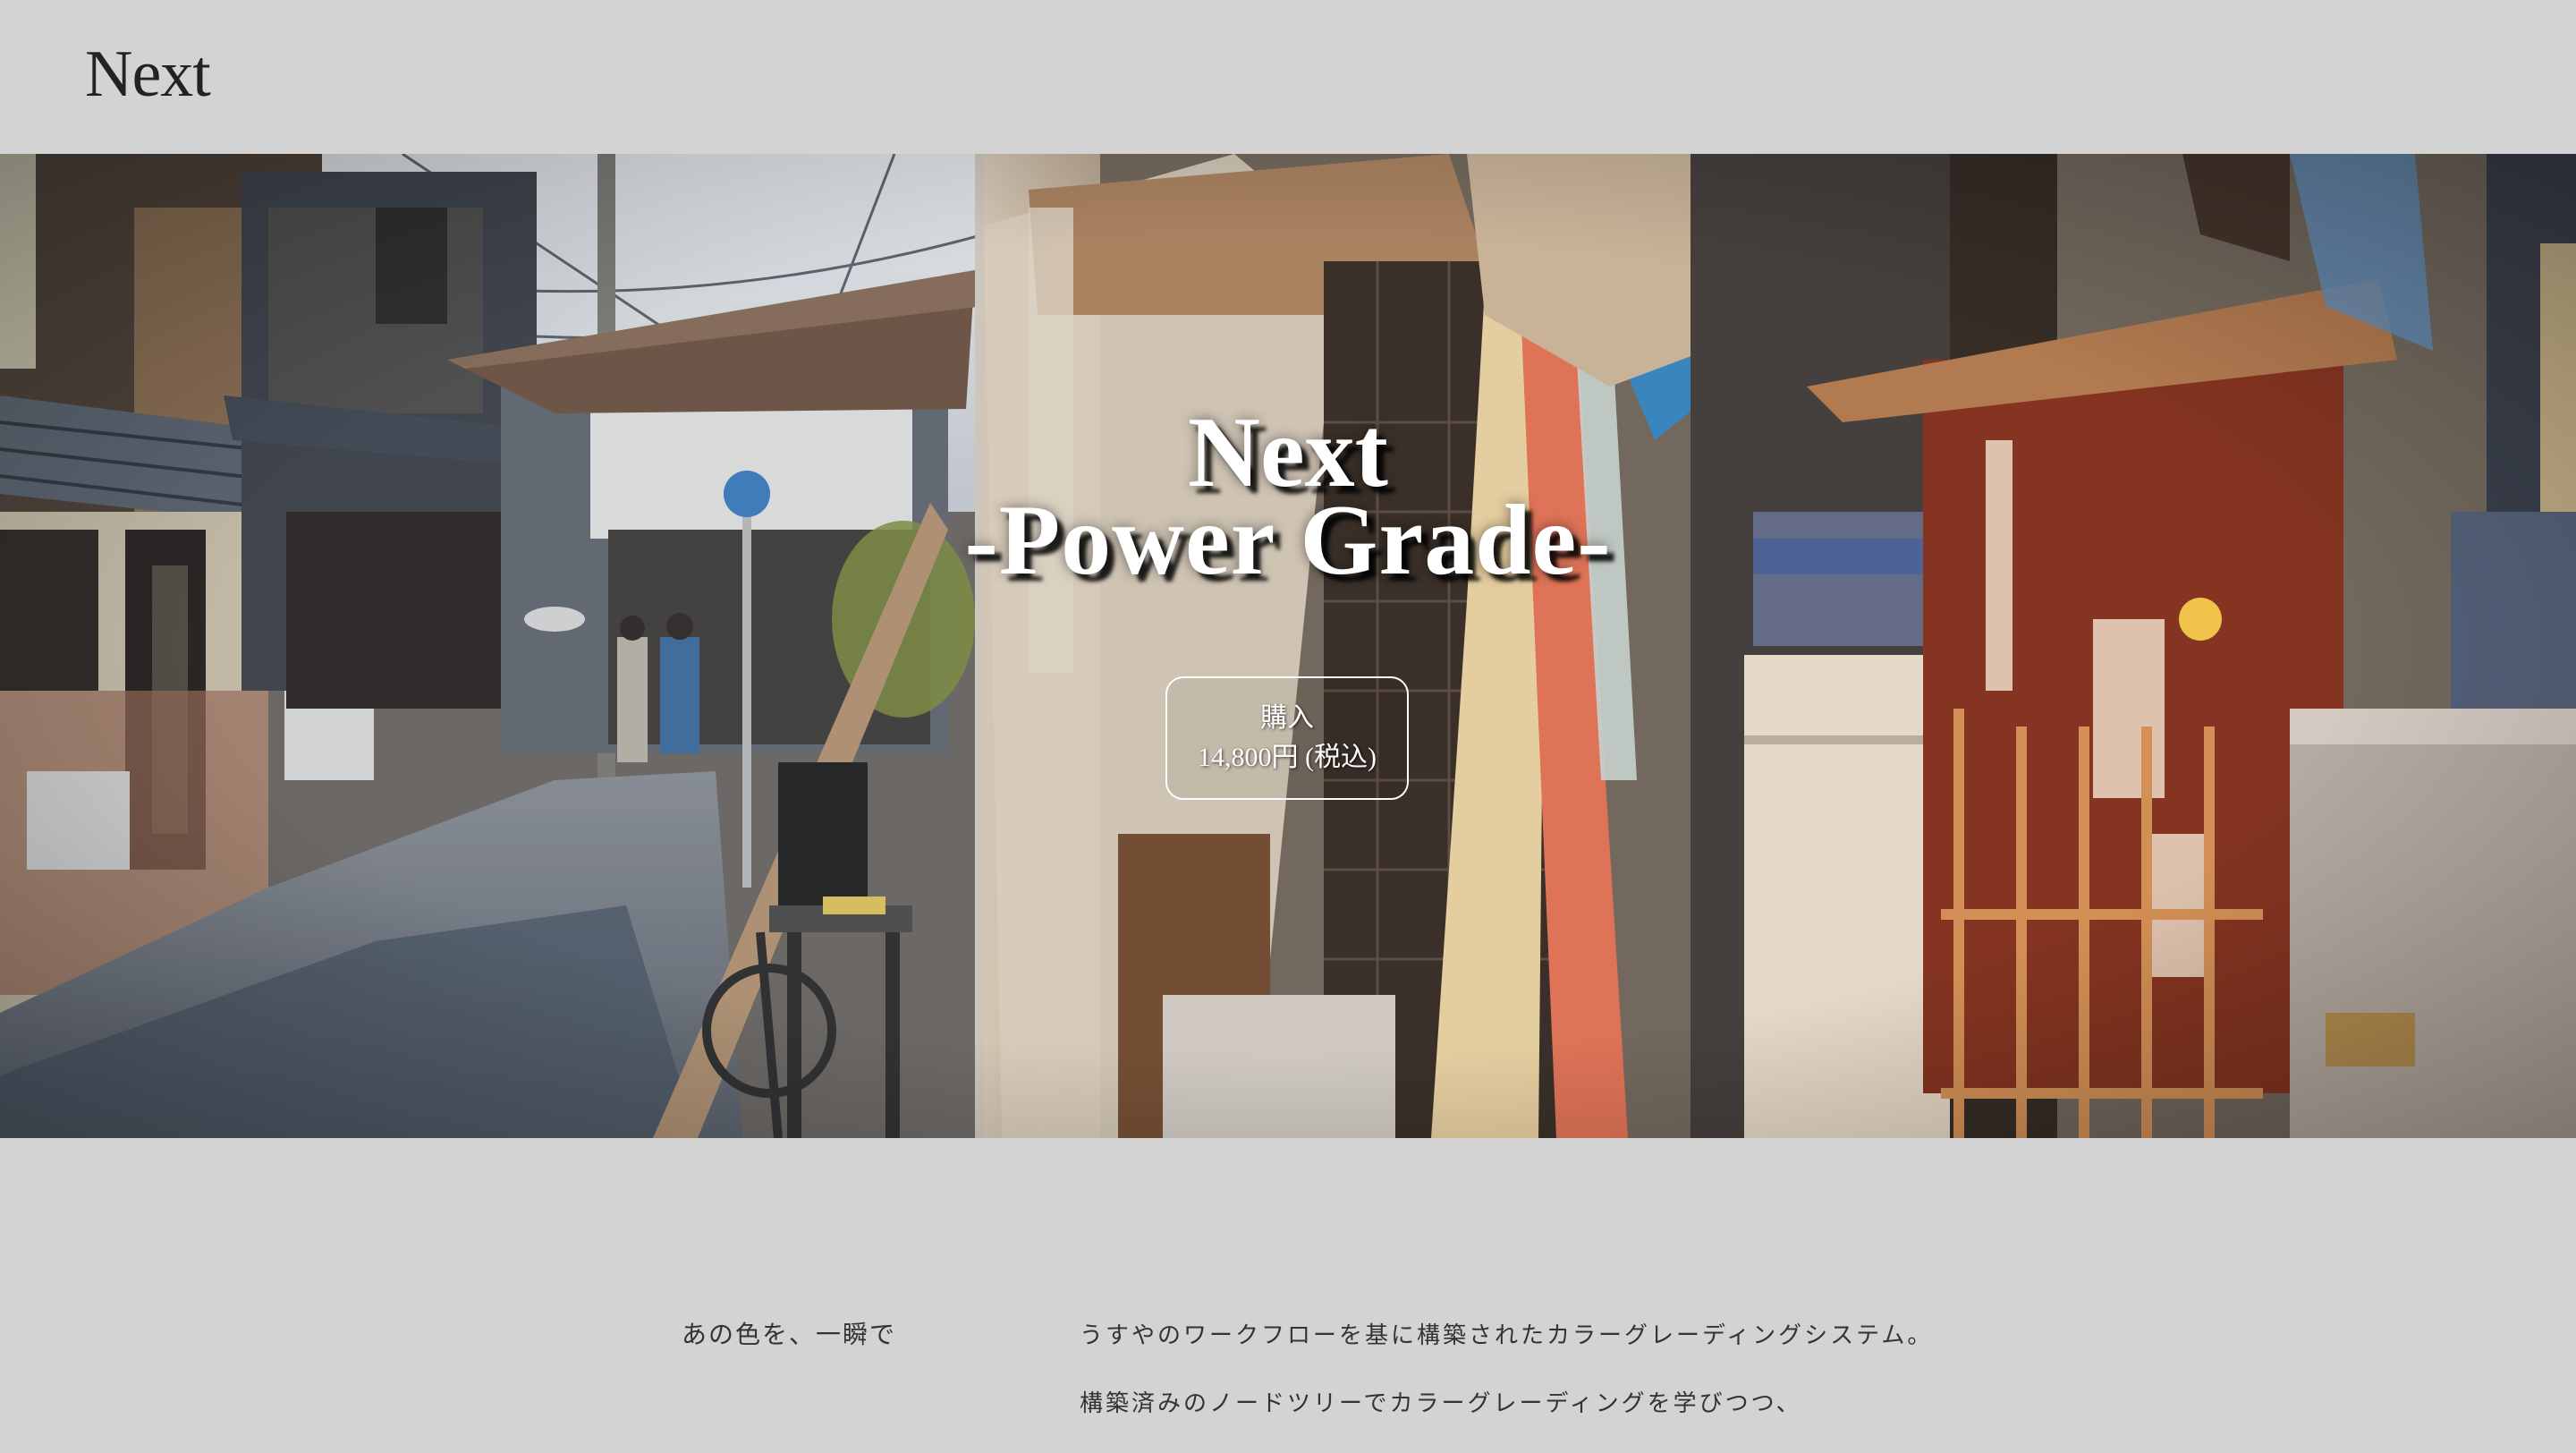 The height and width of the screenshot is (1453, 2576). I want to click on buy-button: 購入 14,800円 (税込), so click(1287, 738).